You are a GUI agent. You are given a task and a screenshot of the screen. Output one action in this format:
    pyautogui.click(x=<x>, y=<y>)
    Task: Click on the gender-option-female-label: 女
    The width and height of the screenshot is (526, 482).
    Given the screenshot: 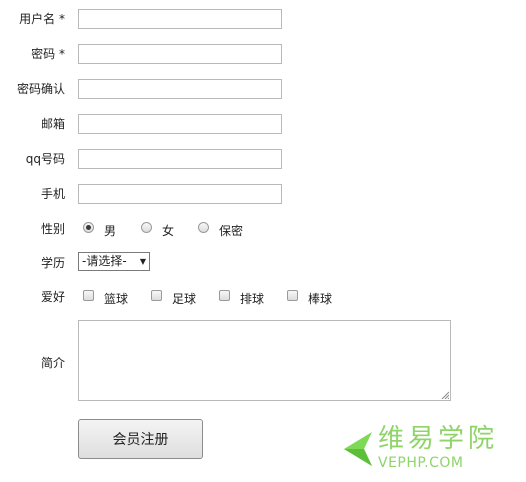 What is the action you would take?
    pyautogui.click(x=168, y=231)
    